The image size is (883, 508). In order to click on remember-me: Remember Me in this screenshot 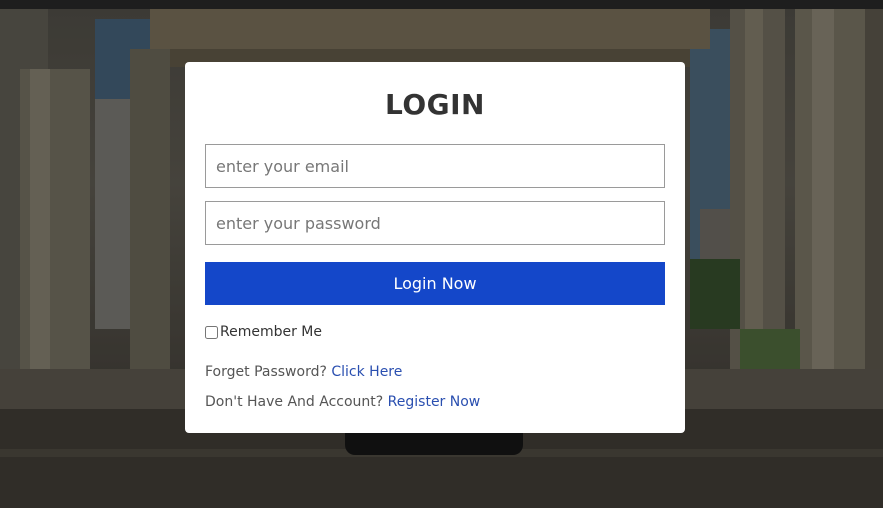, I will do `click(263, 332)`.